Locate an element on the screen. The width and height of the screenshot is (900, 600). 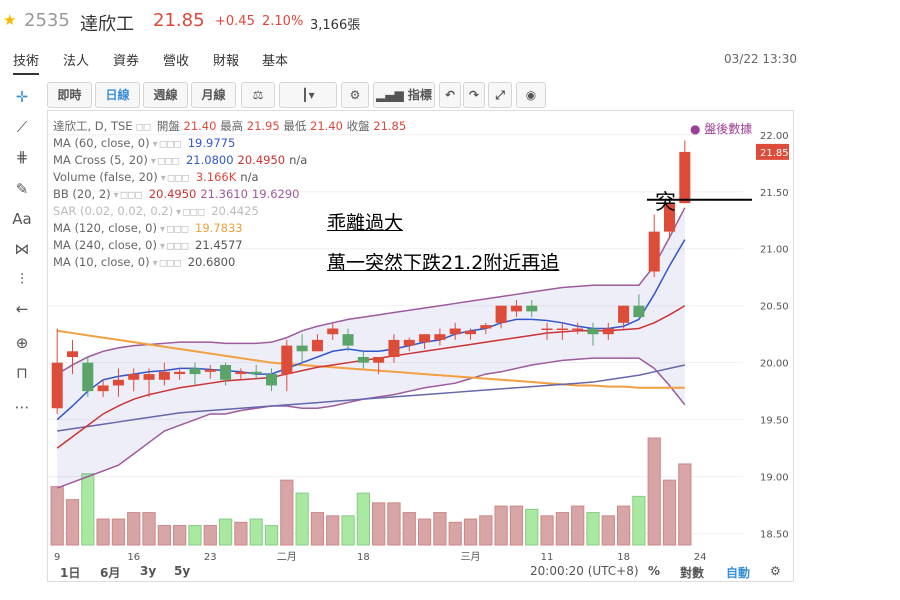
legend-study-value: n/a is located at coordinates (249, 177).